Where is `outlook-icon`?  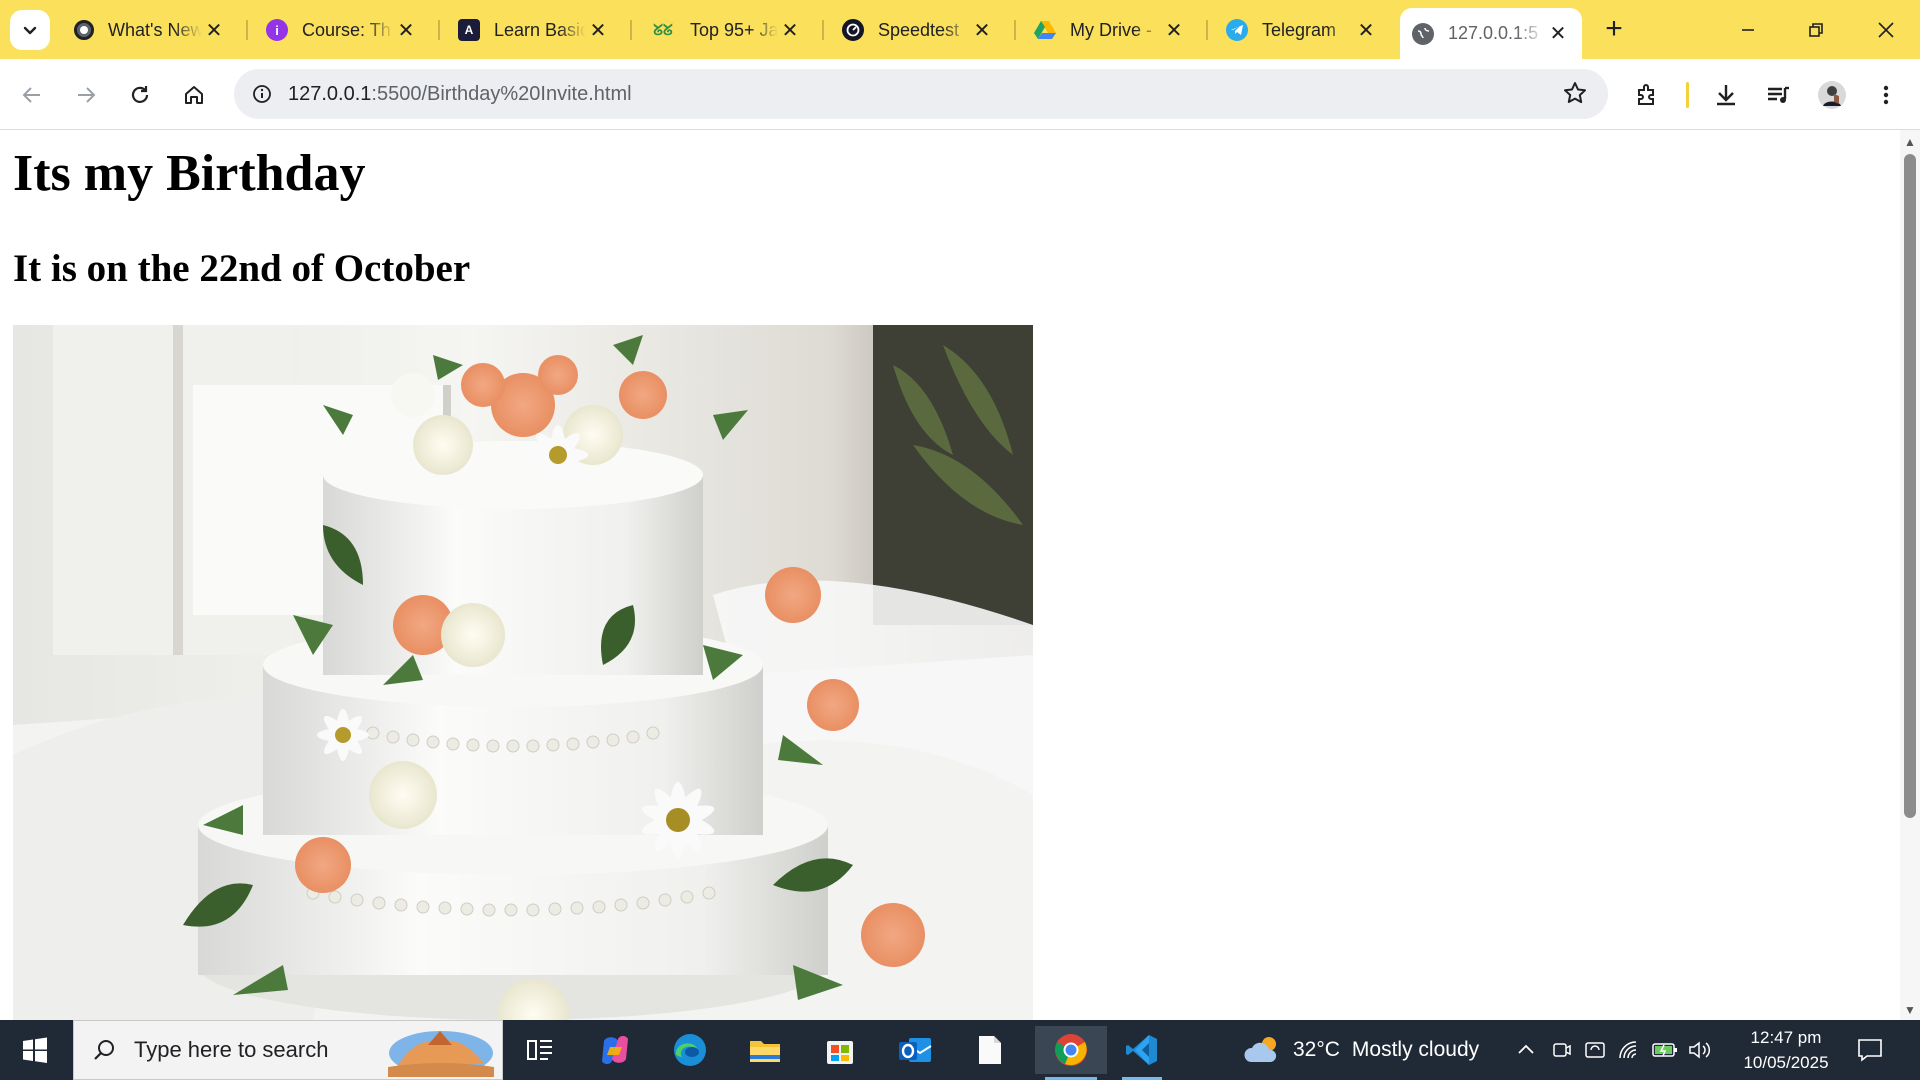 outlook-icon is located at coordinates (915, 1050).